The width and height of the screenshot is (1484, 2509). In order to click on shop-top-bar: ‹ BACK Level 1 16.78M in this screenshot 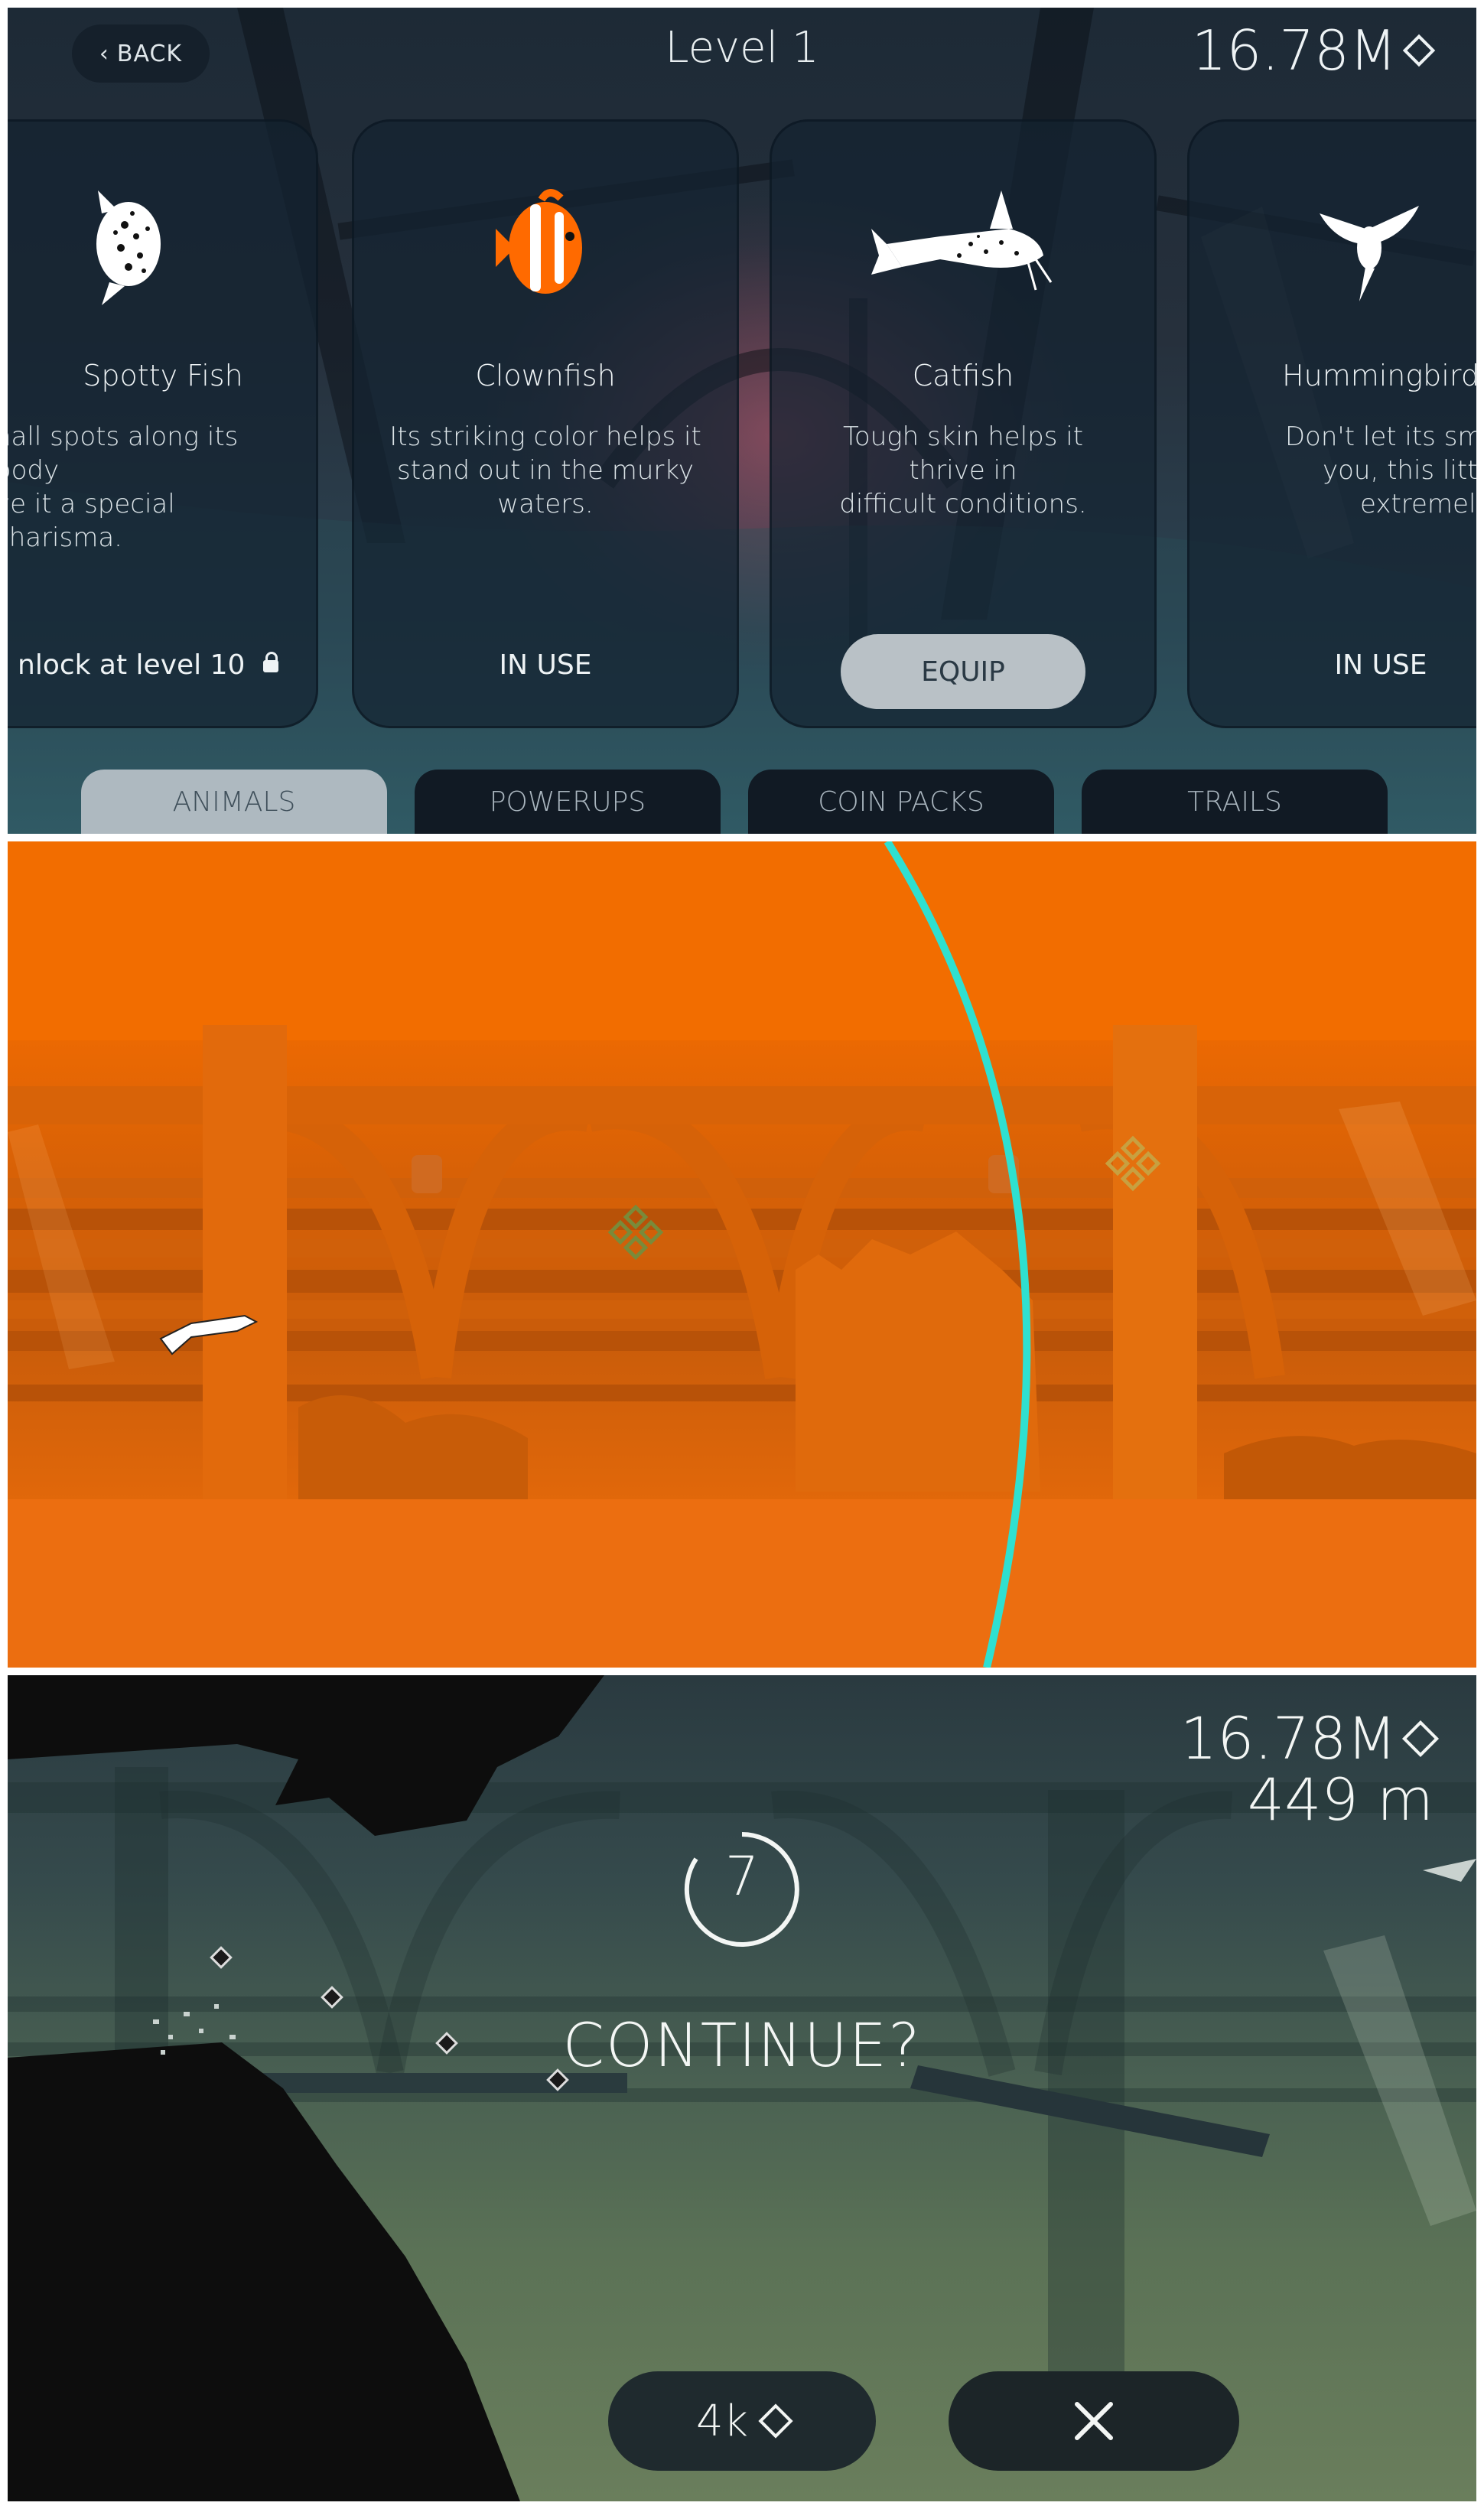, I will do `click(742, 53)`.